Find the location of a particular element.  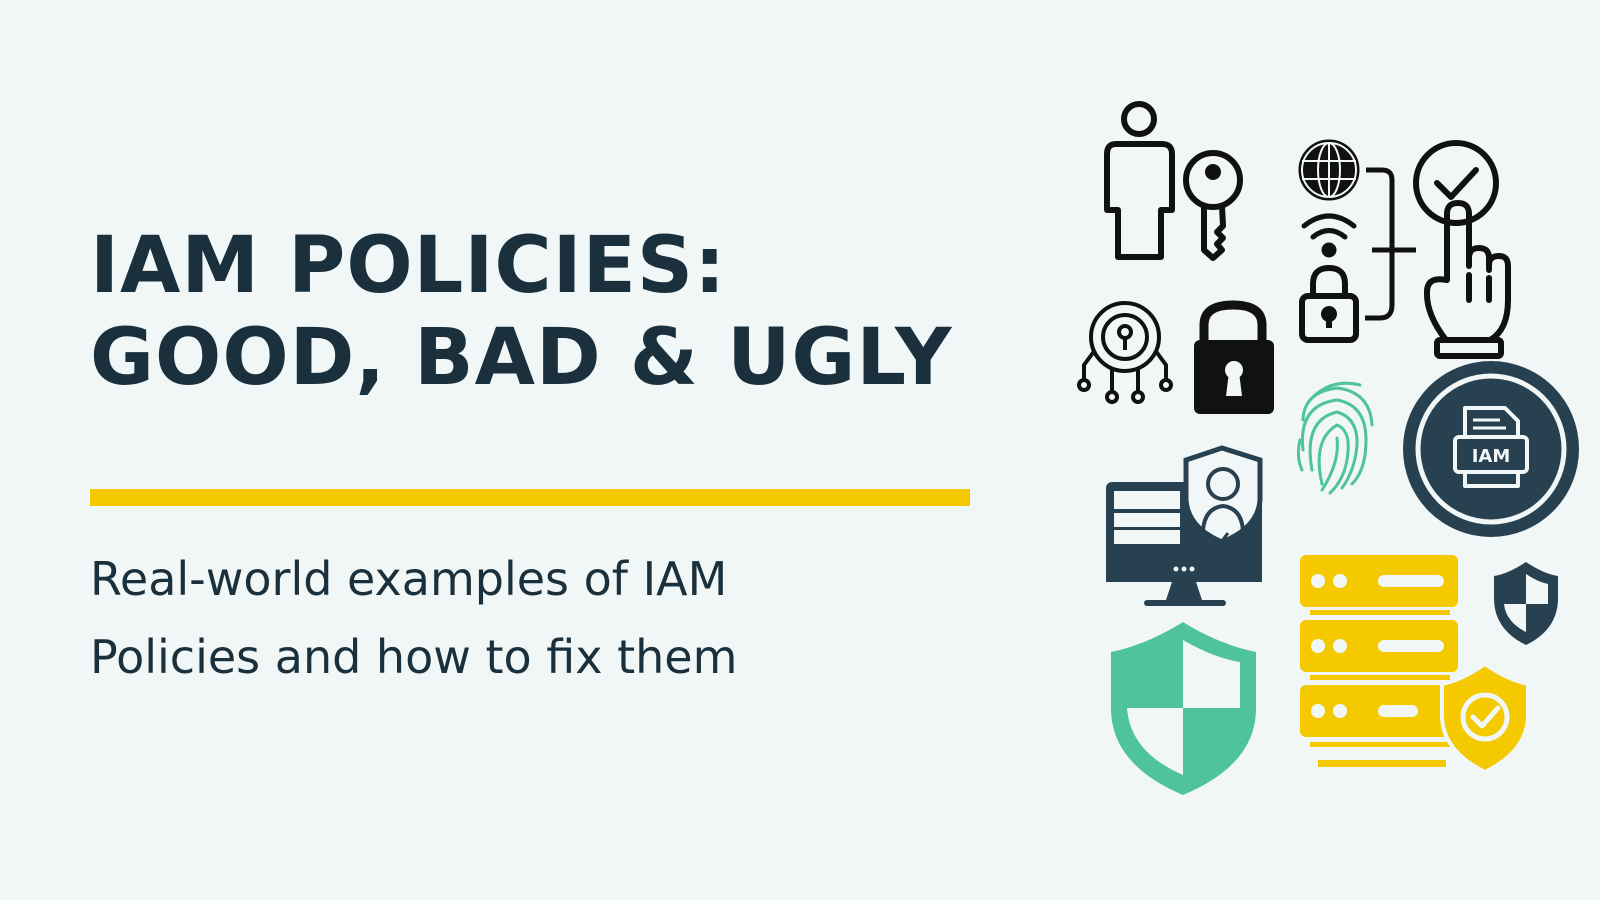

subtitle-line-1: Real-world examples of IAM is located at coordinates (409, 579).